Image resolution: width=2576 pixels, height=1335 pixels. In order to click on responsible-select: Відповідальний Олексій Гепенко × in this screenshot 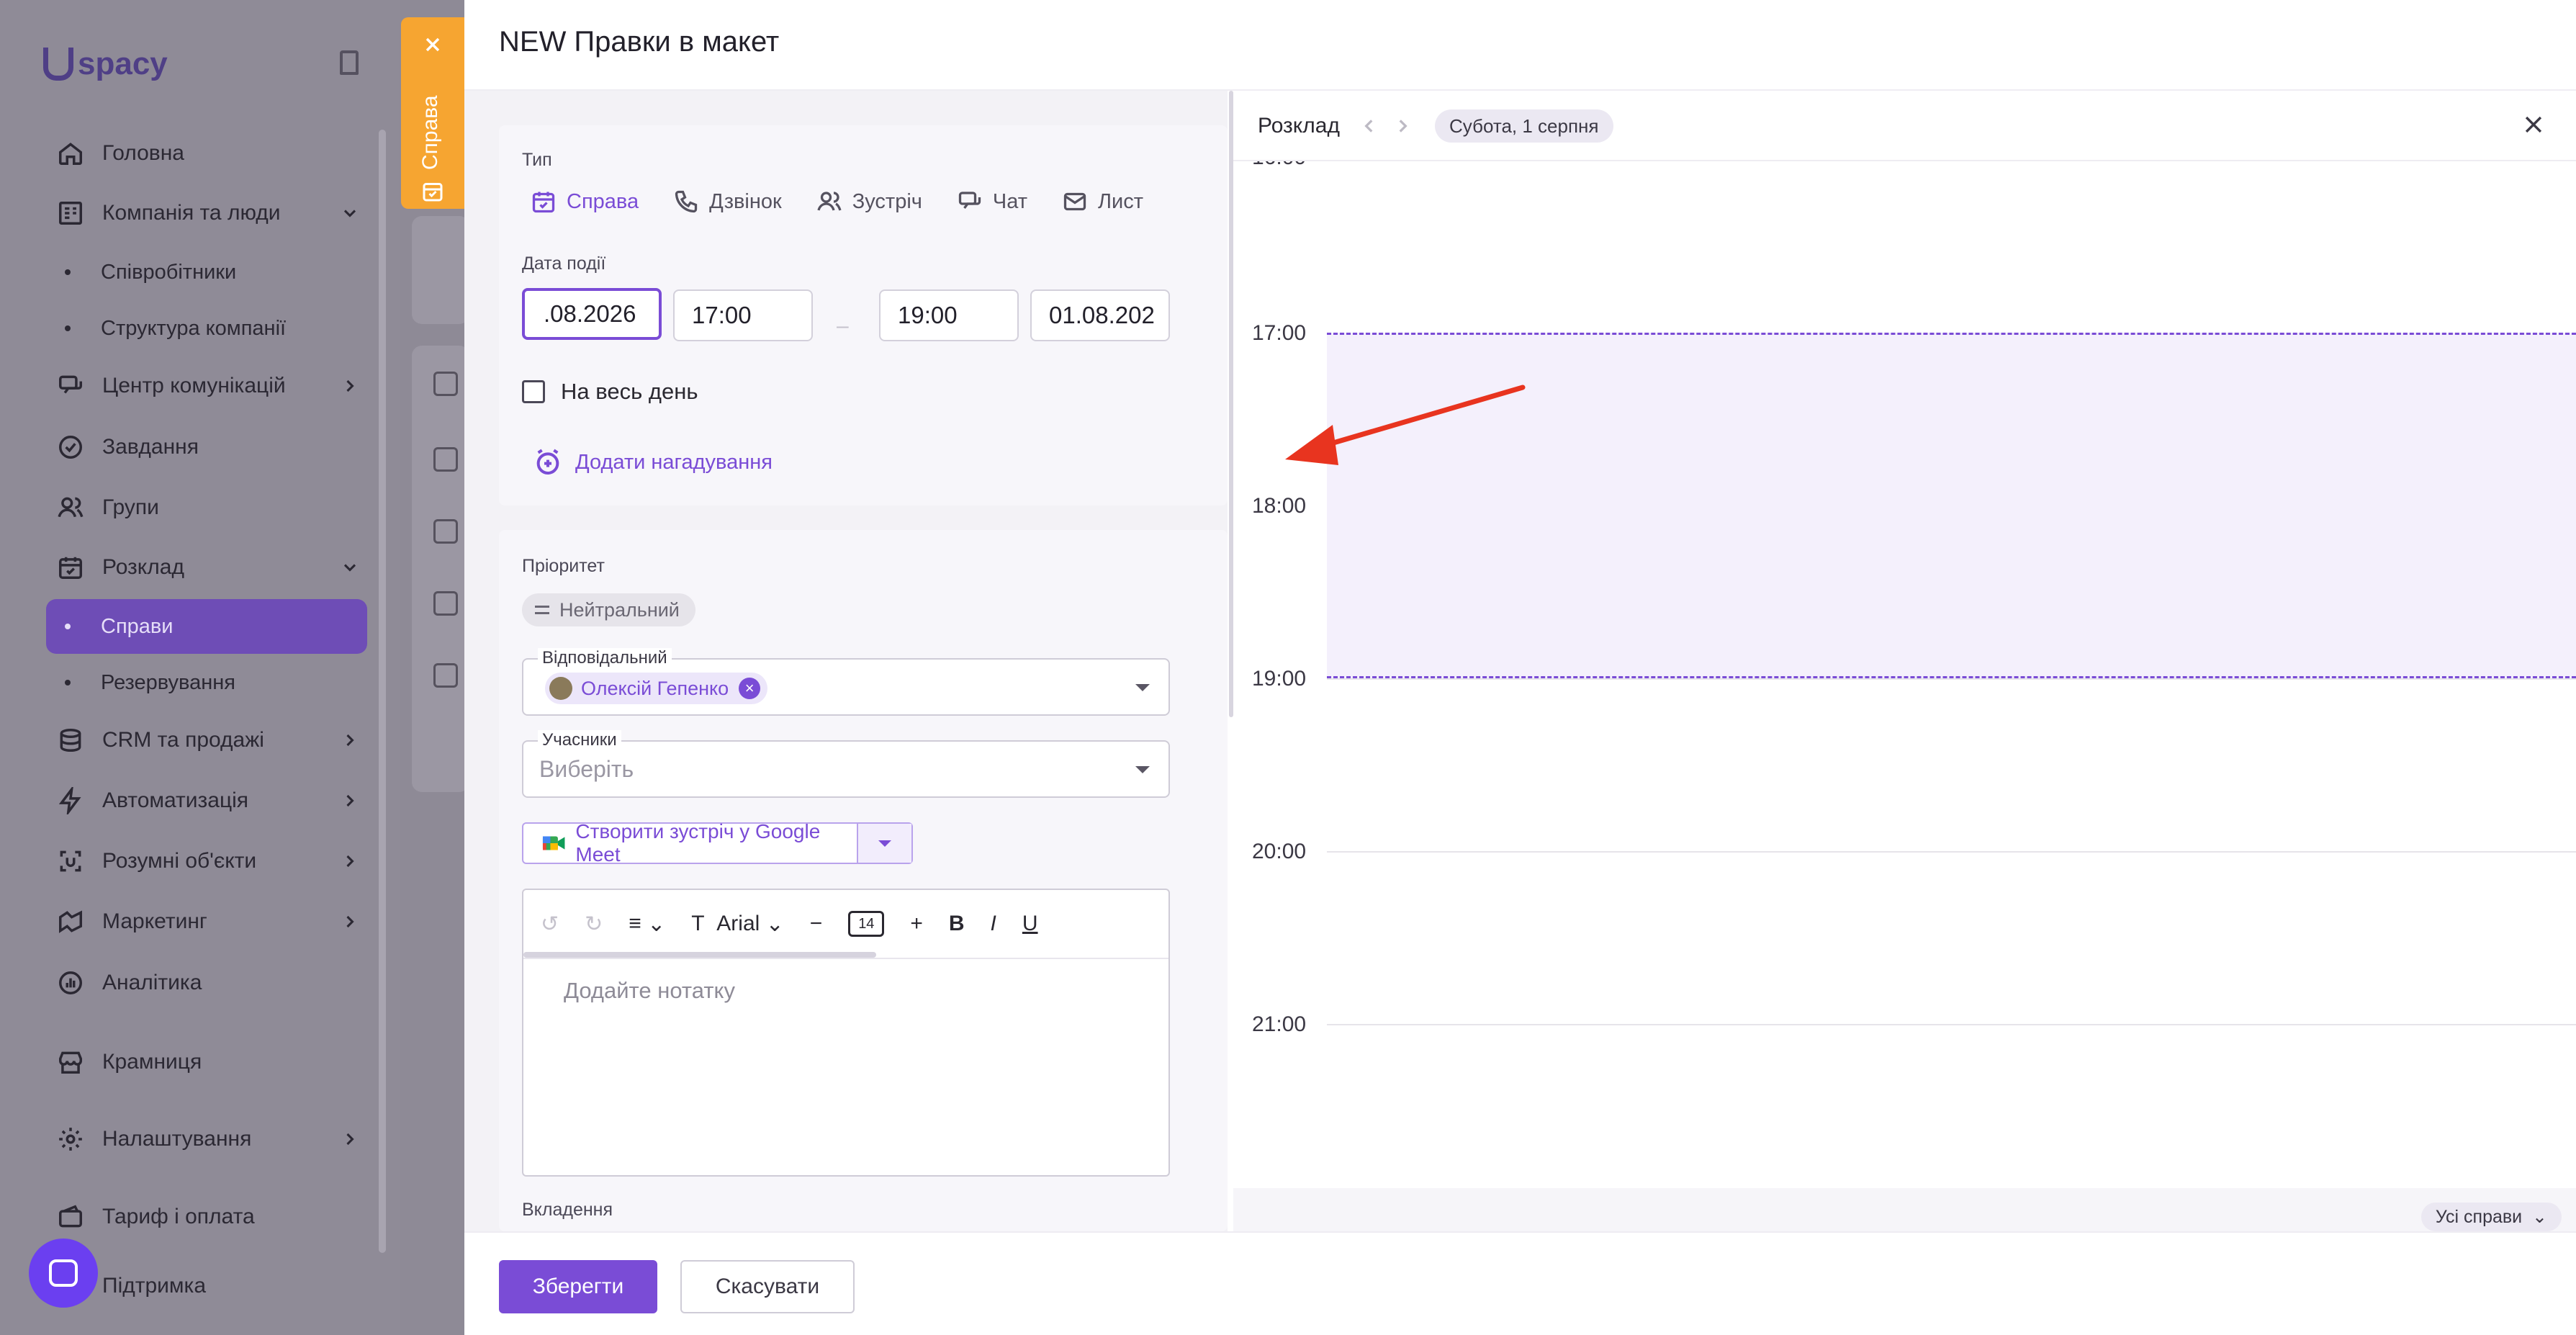, I will do `click(846, 682)`.